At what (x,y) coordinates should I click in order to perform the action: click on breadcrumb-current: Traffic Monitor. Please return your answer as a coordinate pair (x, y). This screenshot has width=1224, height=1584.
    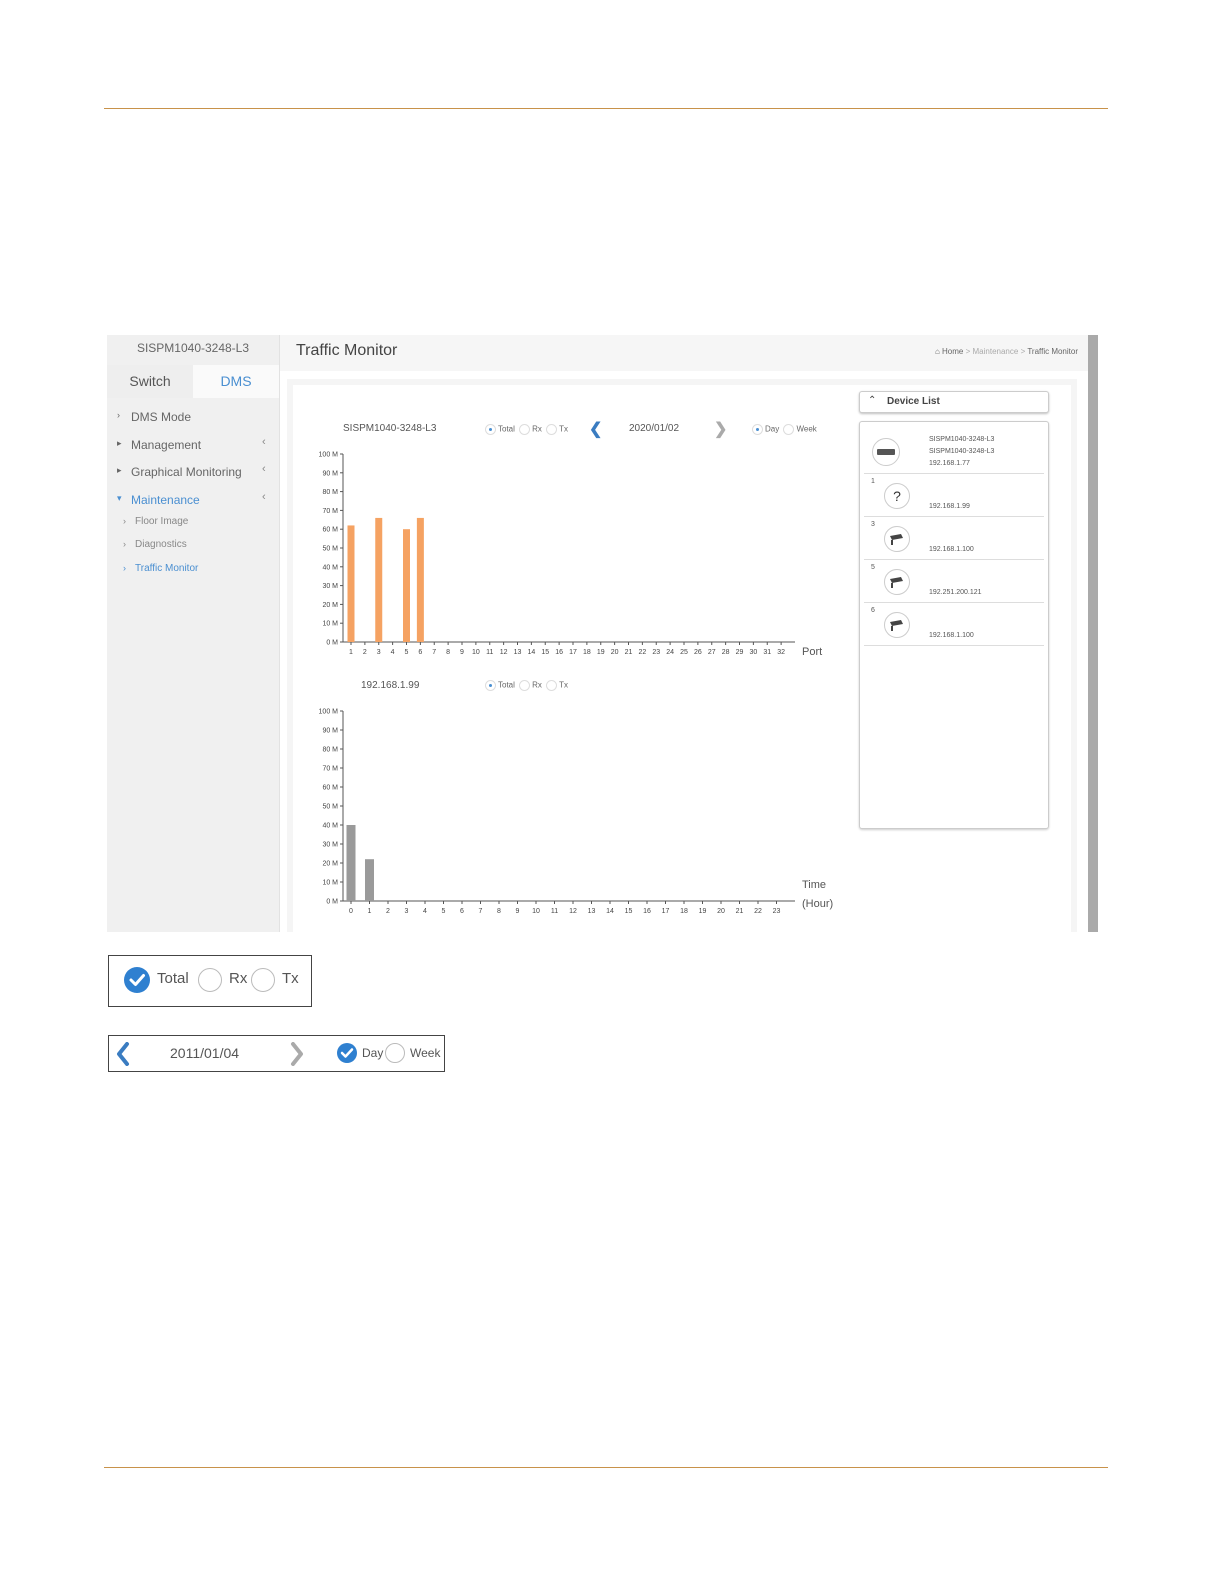
    Looking at the image, I should click on (1052, 351).